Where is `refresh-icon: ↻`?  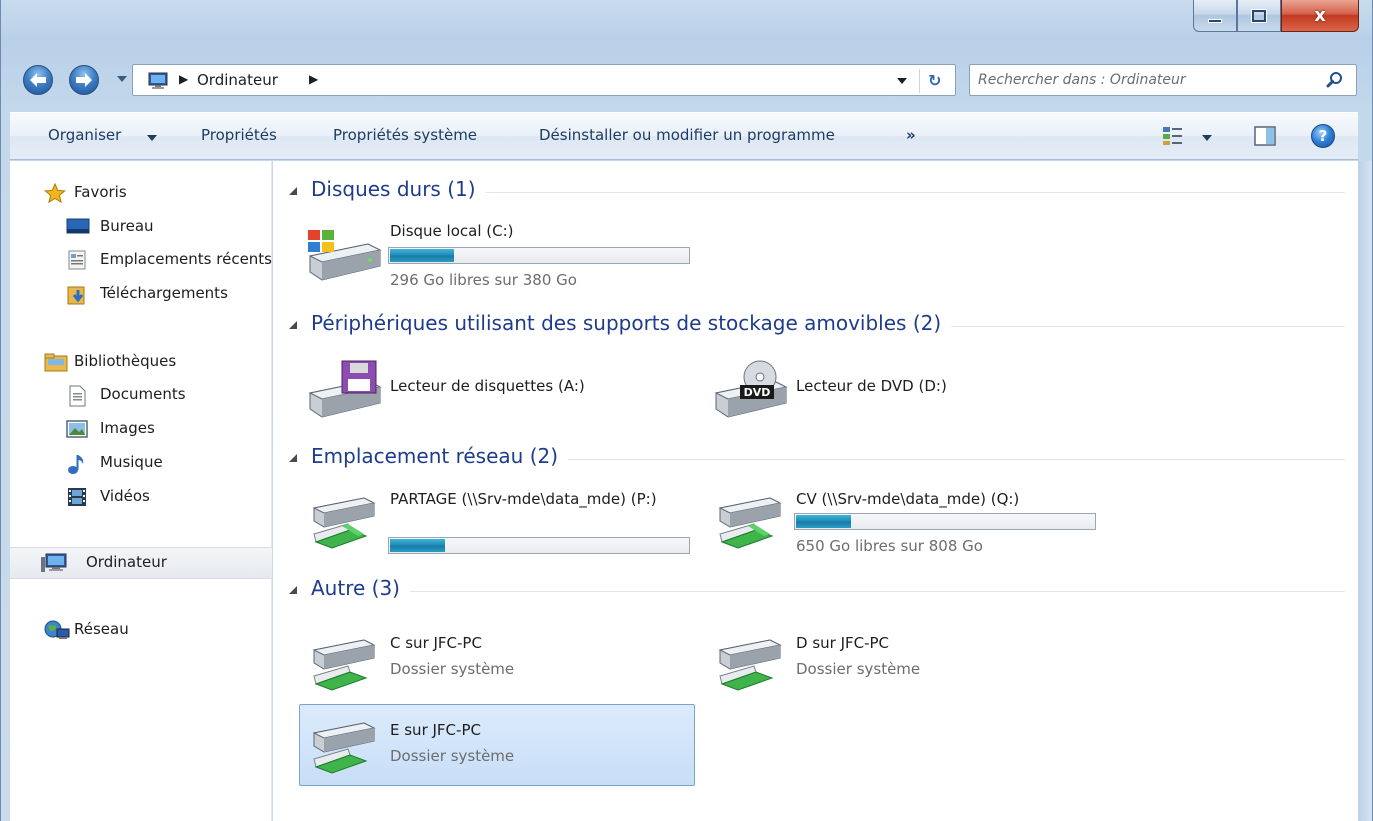 refresh-icon: ↻ is located at coordinates (934, 80).